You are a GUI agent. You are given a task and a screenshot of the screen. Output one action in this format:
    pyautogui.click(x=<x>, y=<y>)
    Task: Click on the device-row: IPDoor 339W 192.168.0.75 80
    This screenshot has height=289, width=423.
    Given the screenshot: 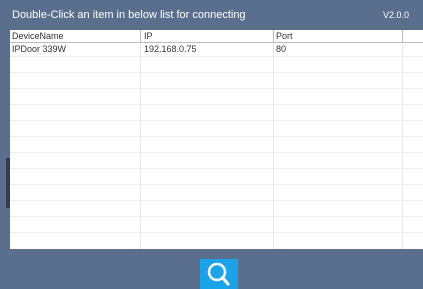 What is the action you would take?
    pyautogui.click(x=216, y=49)
    